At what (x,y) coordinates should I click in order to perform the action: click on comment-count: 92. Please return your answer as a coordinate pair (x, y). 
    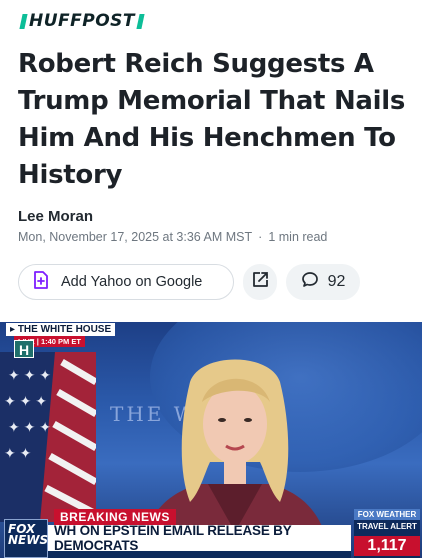
    Looking at the image, I should click on (336, 281).